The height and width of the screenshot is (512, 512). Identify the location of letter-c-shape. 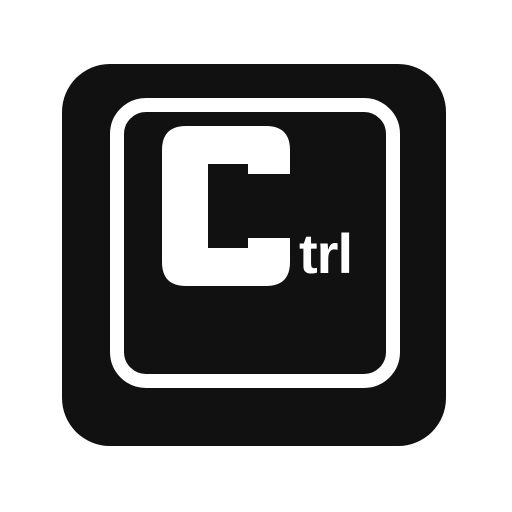
(226, 206).